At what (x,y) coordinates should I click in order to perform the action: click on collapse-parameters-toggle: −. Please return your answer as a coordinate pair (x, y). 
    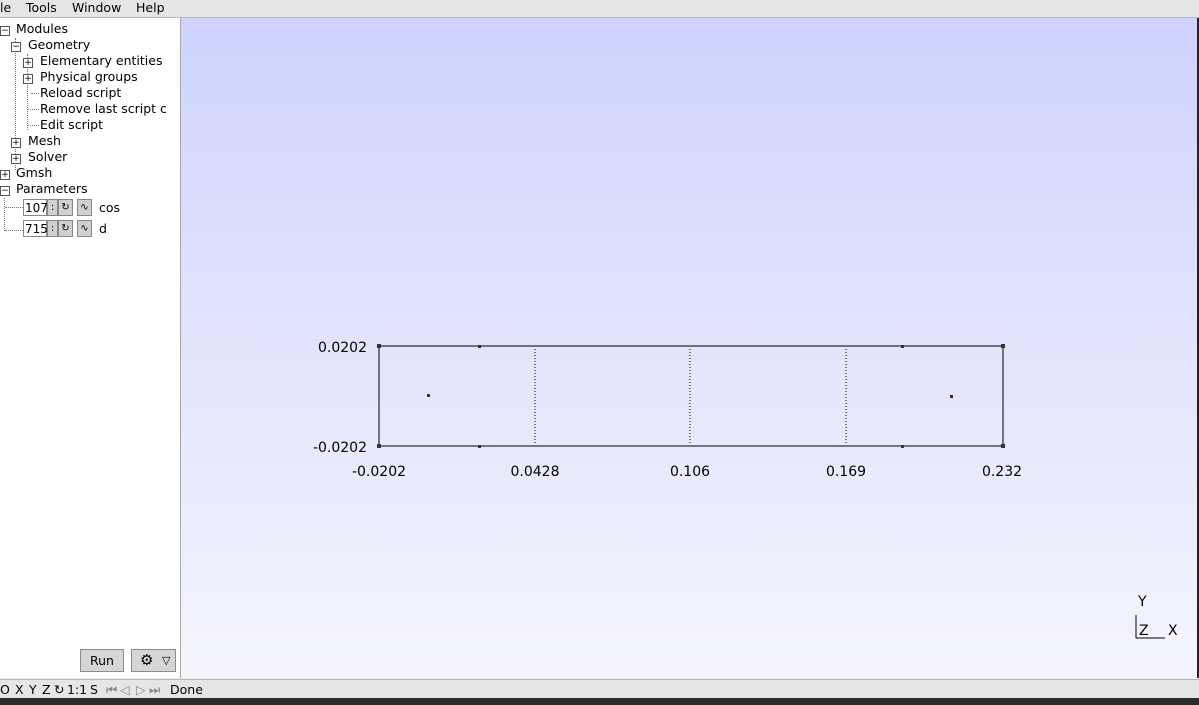
    Looking at the image, I should click on (5, 191).